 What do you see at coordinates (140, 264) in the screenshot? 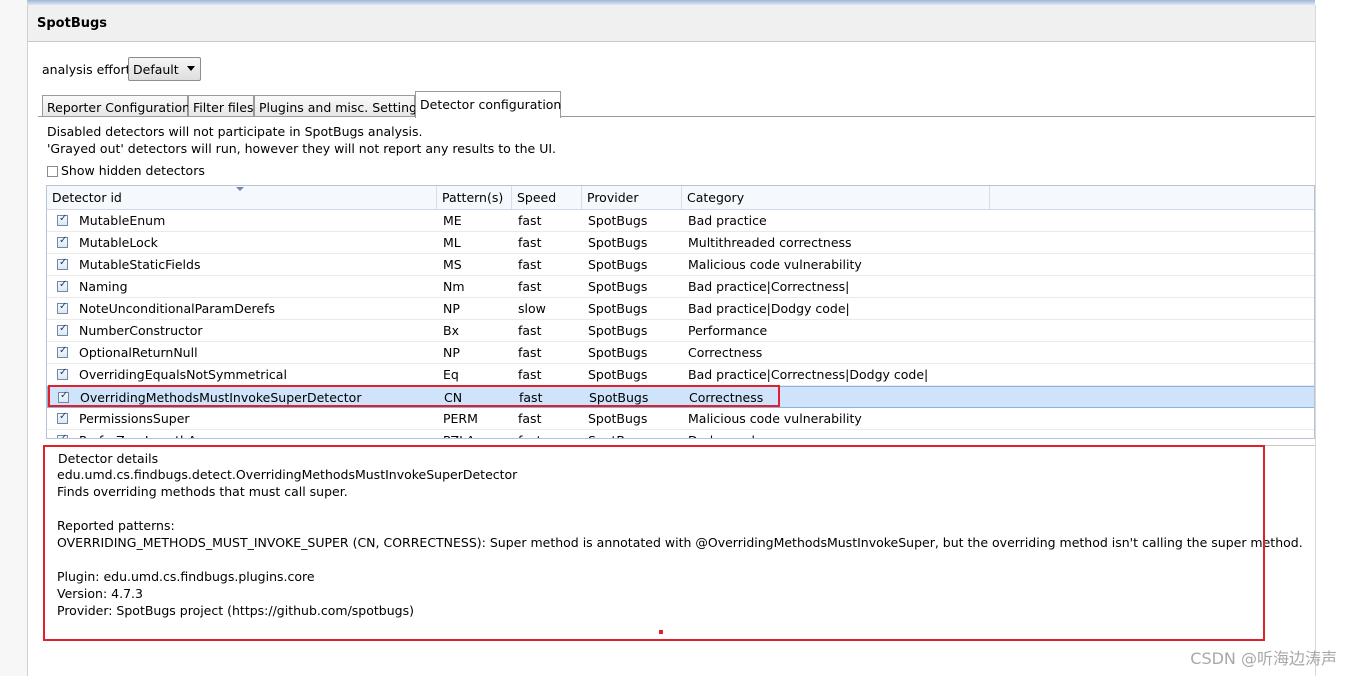
I see `cell-id: MutableStaticFields` at bounding box center [140, 264].